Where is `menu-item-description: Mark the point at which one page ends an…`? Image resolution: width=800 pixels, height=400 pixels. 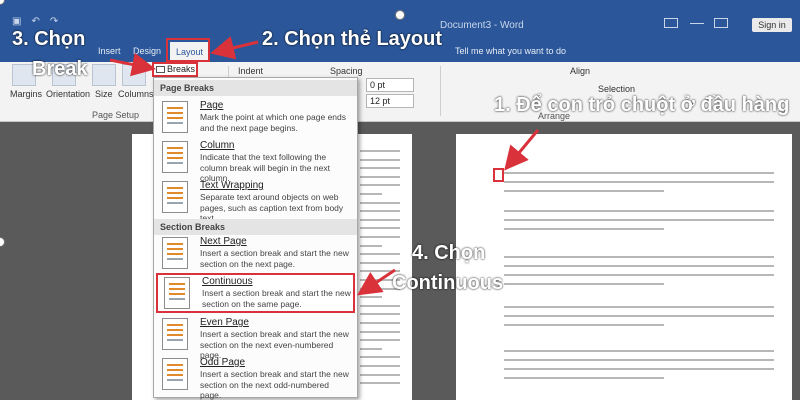 menu-item-description: Mark the point at which one page ends an… is located at coordinates (273, 122).